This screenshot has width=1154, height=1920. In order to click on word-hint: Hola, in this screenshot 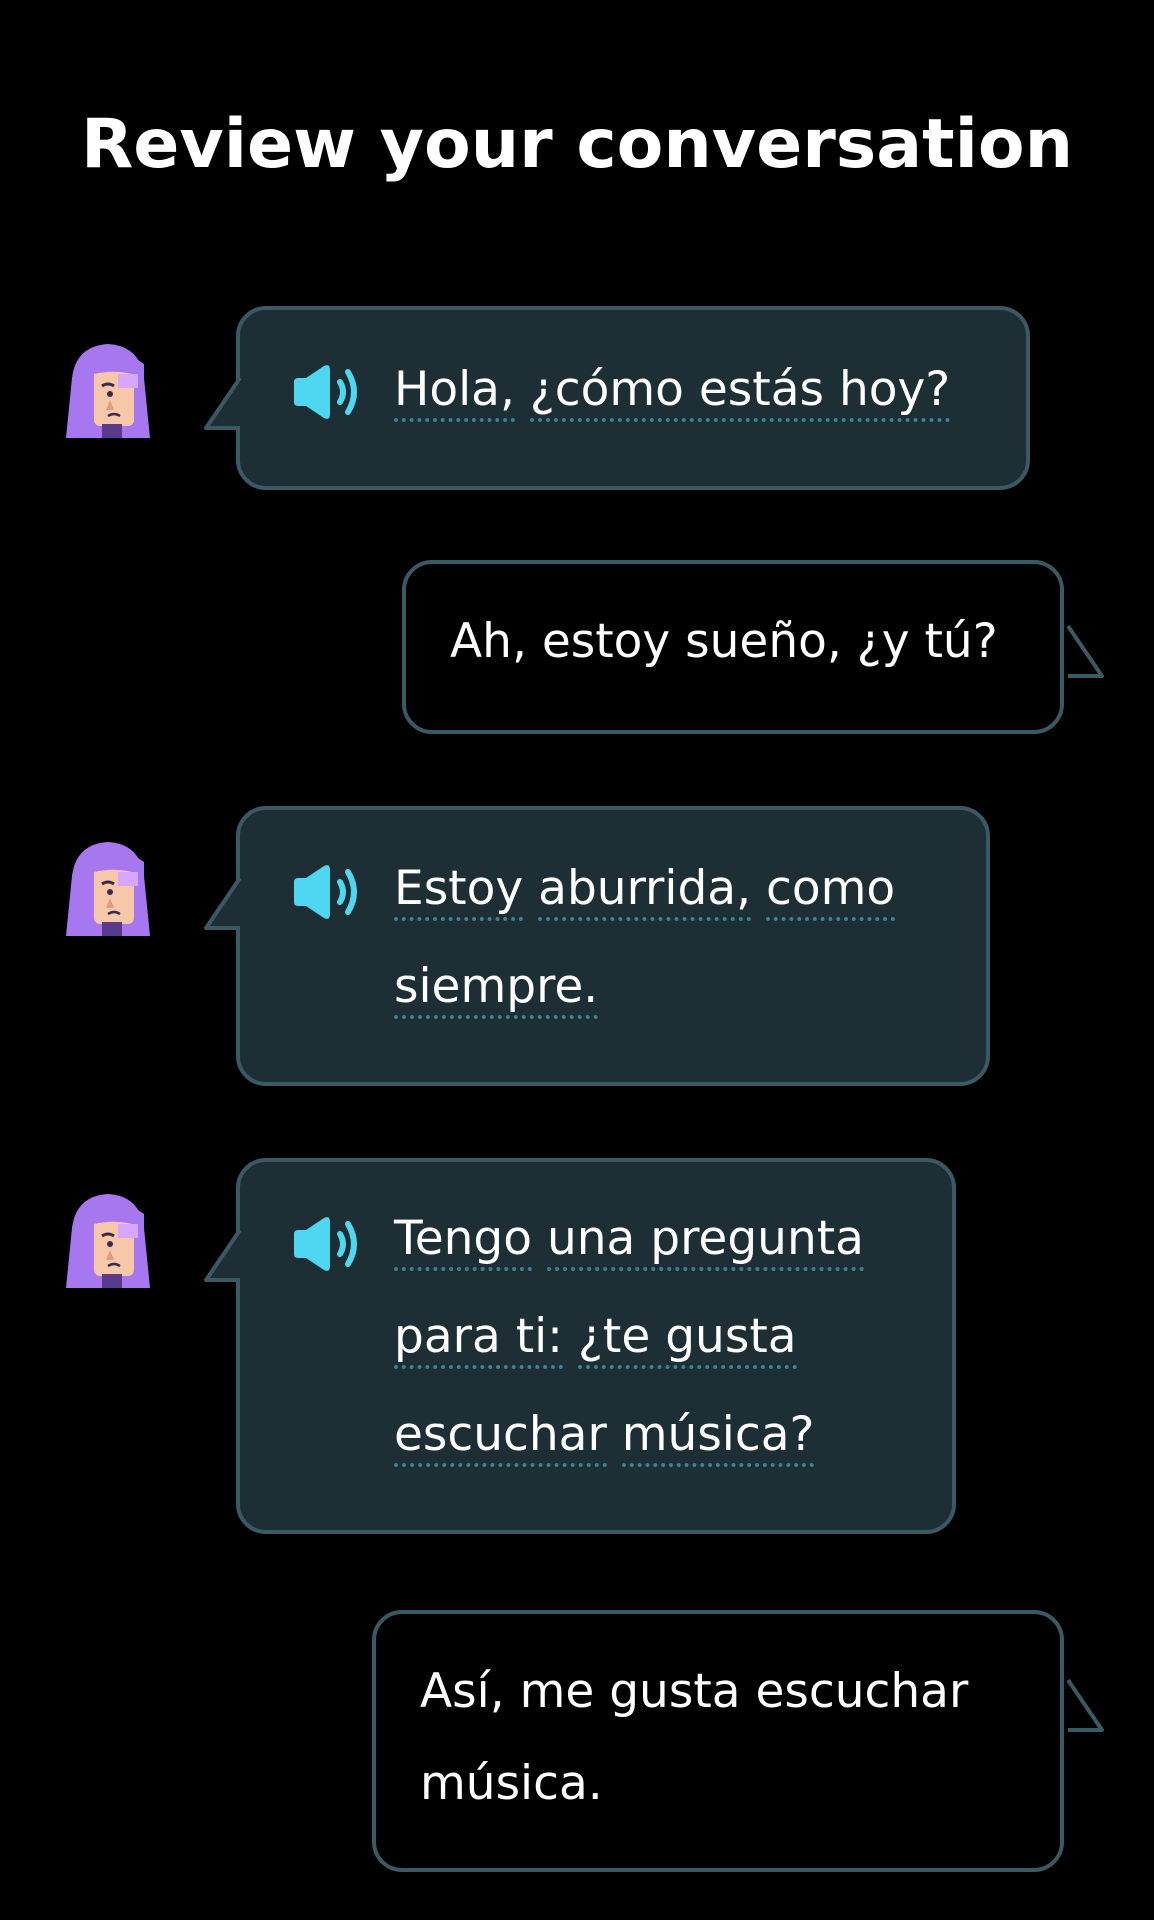, I will do `click(454, 392)`.